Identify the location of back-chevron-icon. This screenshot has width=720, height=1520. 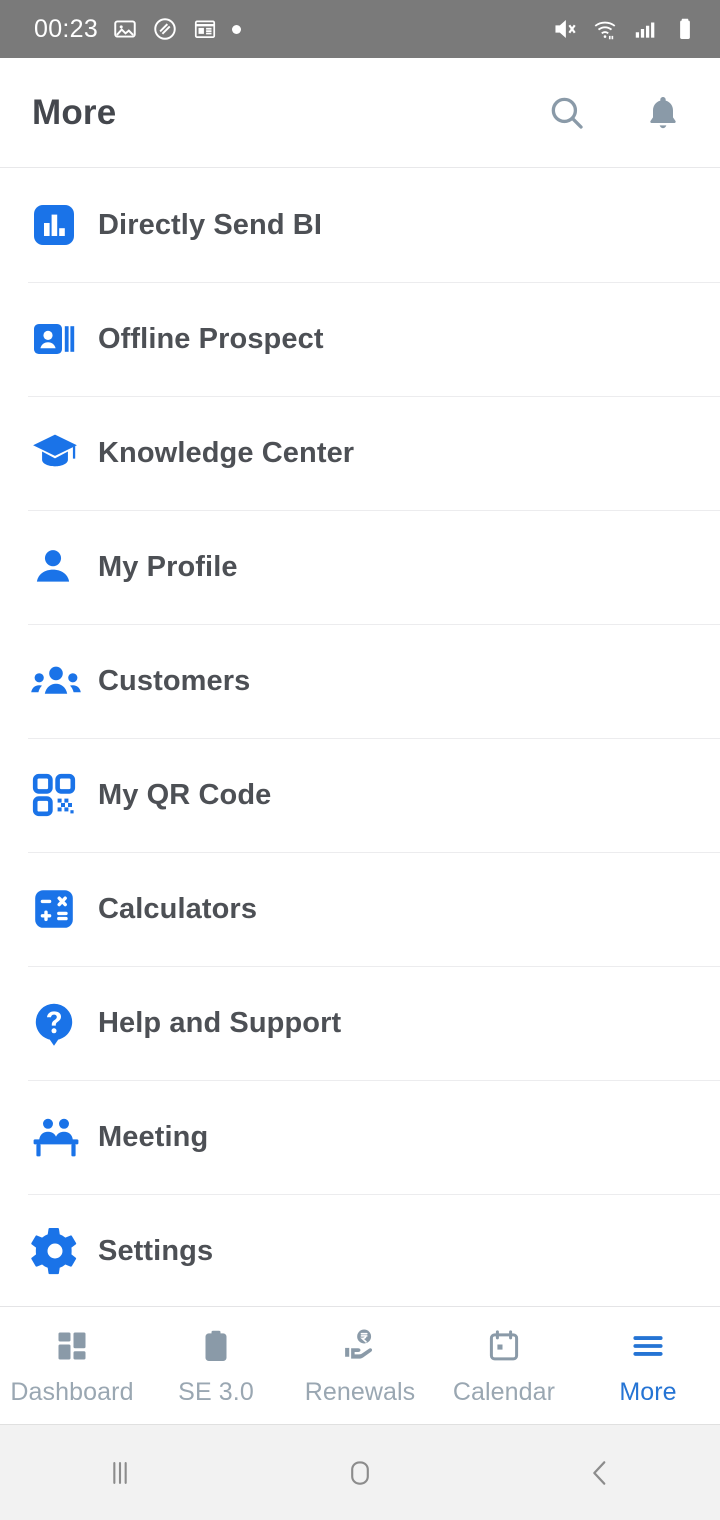
(599, 1472).